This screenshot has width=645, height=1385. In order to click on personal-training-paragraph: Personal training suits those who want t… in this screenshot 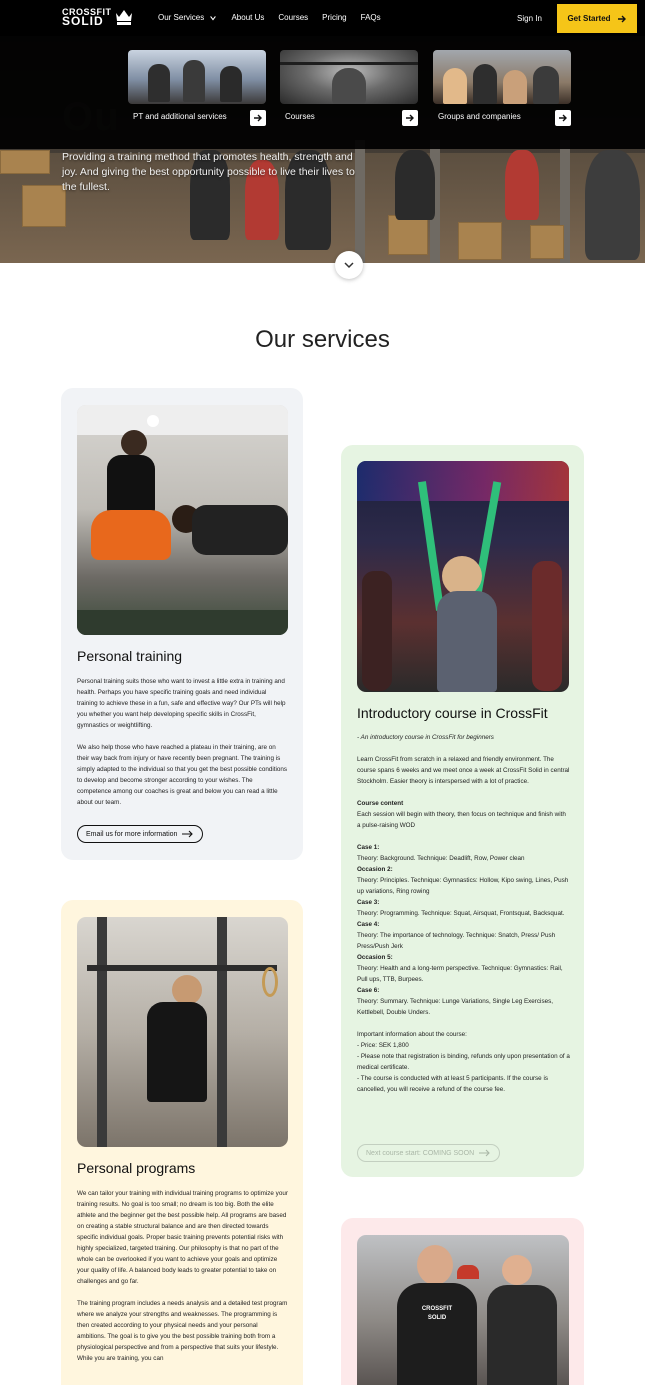, I will do `click(181, 703)`.